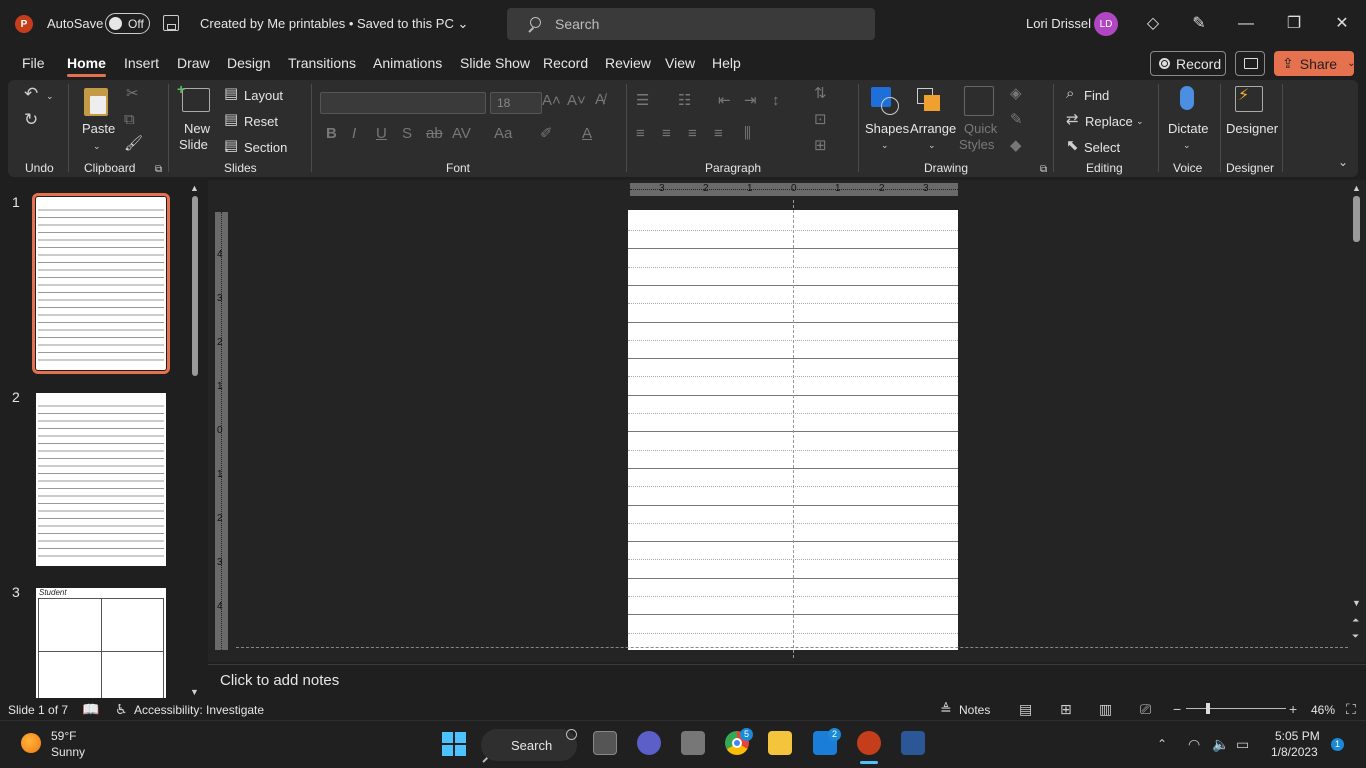 Image resolution: width=1366 pixels, height=768 pixels. What do you see at coordinates (1249, 99) in the screenshot?
I see `designer-icon: ⚡` at bounding box center [1249, 99].